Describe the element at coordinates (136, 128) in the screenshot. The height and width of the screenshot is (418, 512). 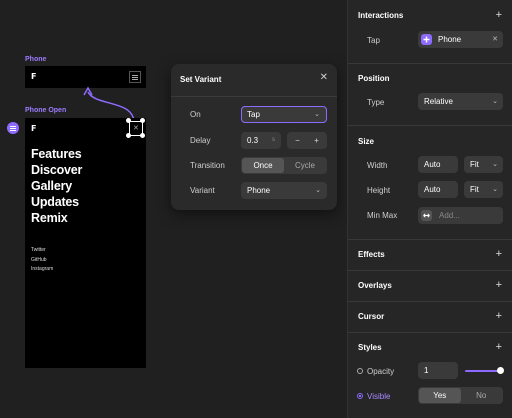
I see `close-icon: ✕` at that location.